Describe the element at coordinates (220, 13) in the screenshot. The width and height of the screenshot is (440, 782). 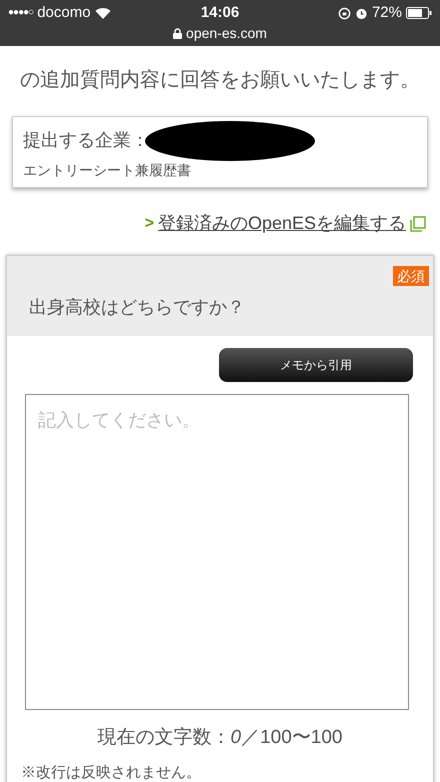
I see `clock: 14:06` at that location.